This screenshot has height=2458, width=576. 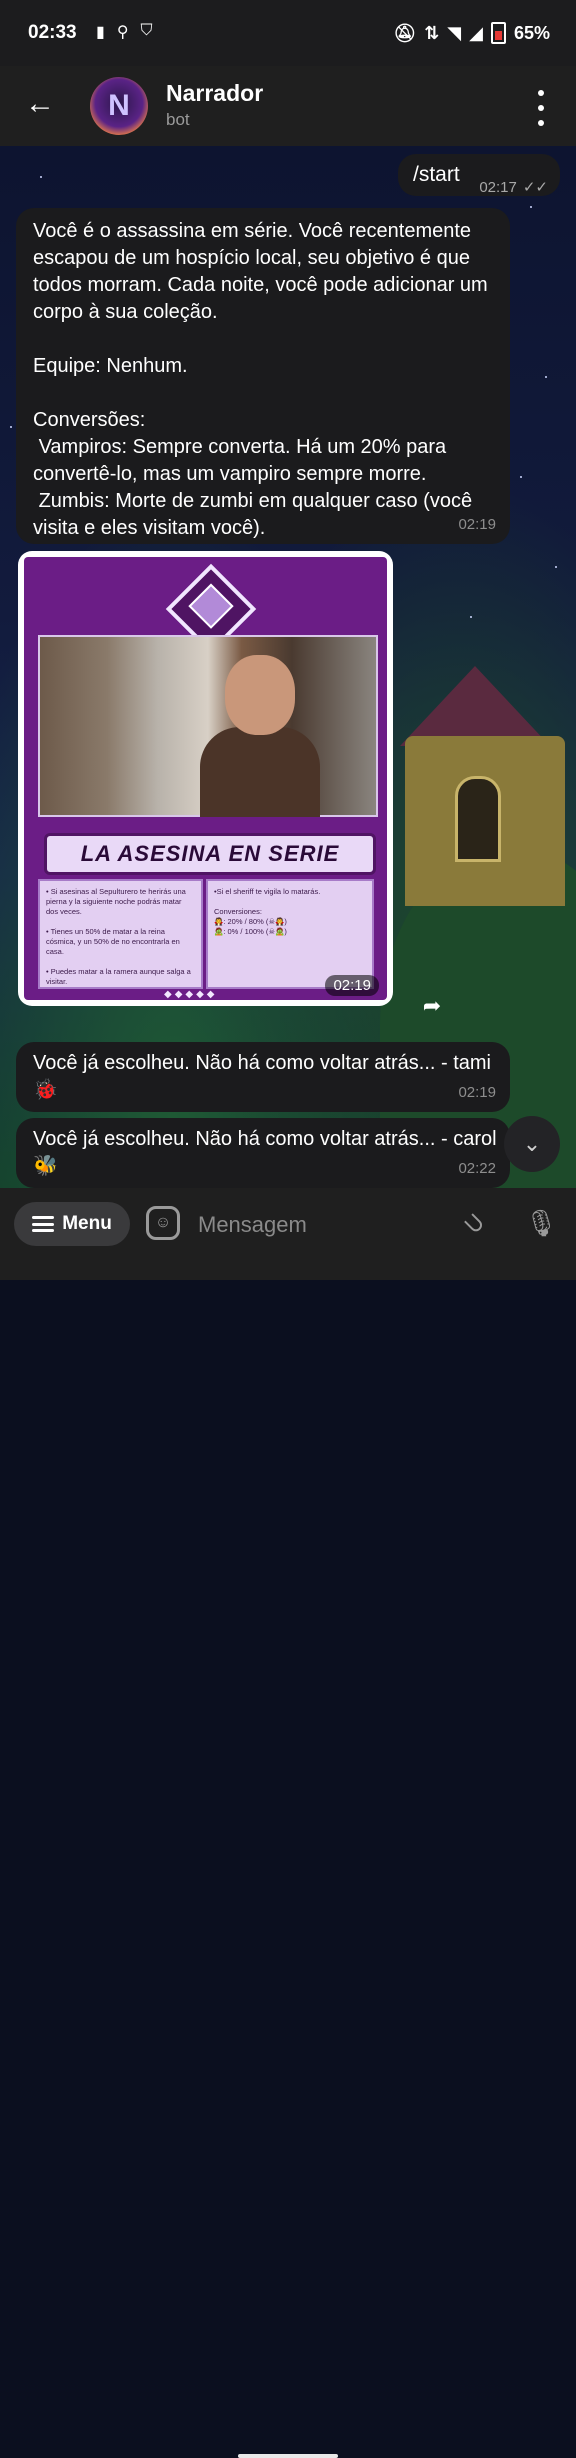 I want to click on status-right: 🔕︎ ⇅ ◥ ◢ 65%, so click(x=471, y=33).